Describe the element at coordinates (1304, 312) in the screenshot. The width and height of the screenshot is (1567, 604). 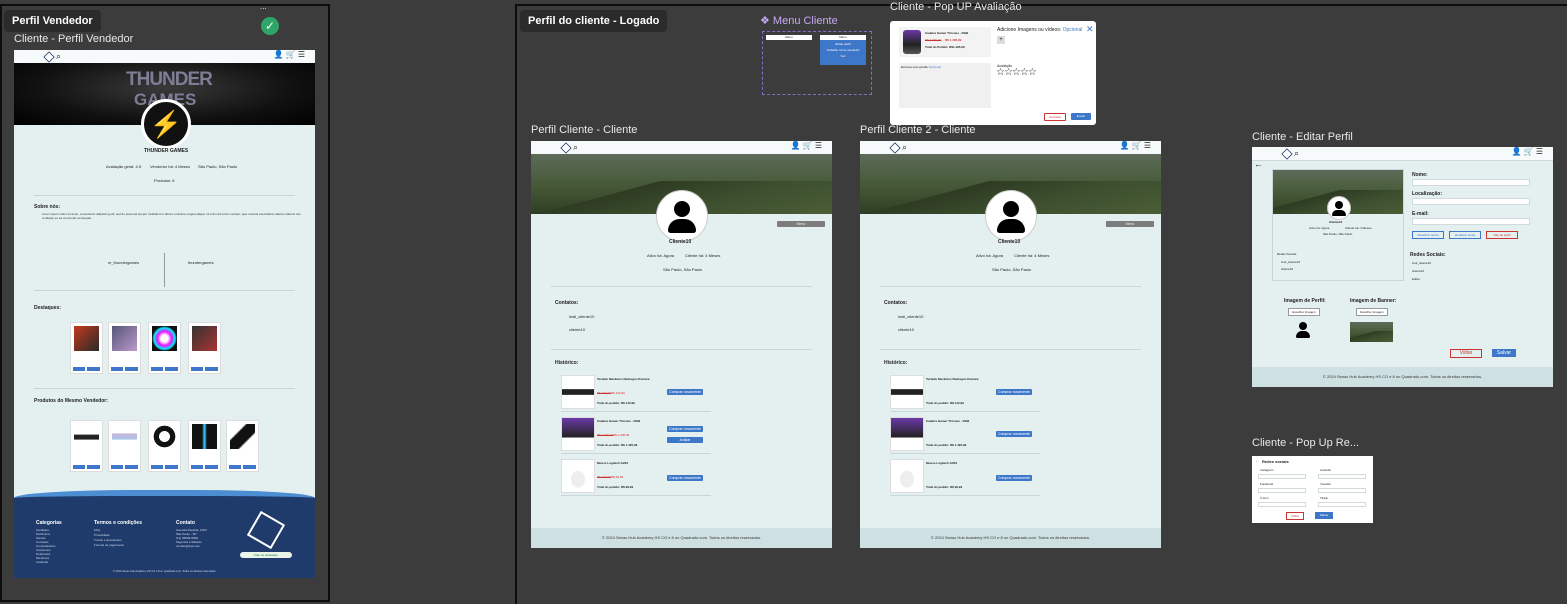
I see `choose-profile-image-button: Escolher Imagem` at that location.